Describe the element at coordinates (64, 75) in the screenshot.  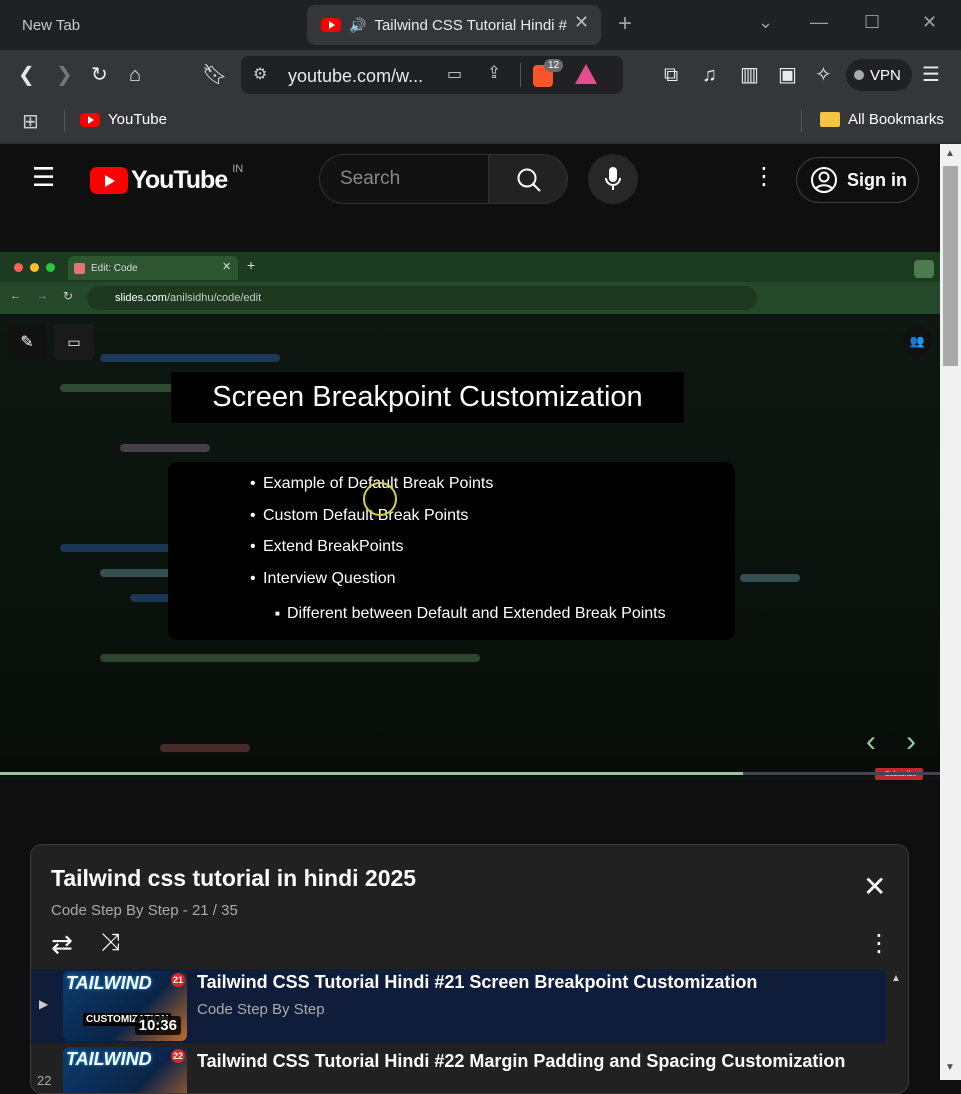
I see `forward-icon: ❯` at that location.